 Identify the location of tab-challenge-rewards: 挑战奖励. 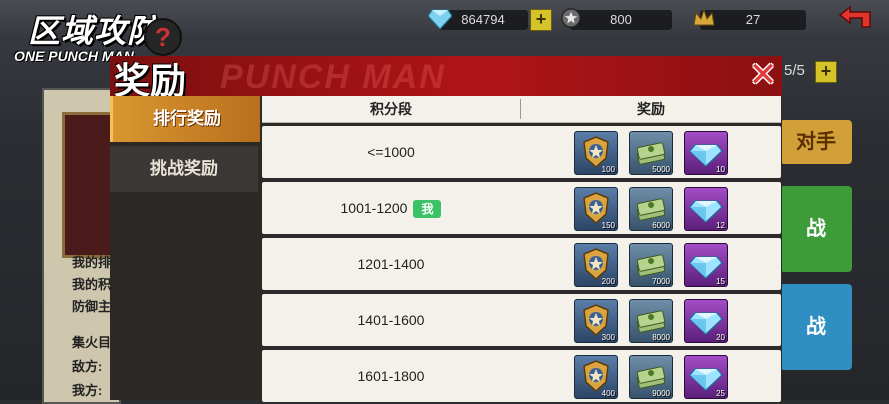
(184, 169).